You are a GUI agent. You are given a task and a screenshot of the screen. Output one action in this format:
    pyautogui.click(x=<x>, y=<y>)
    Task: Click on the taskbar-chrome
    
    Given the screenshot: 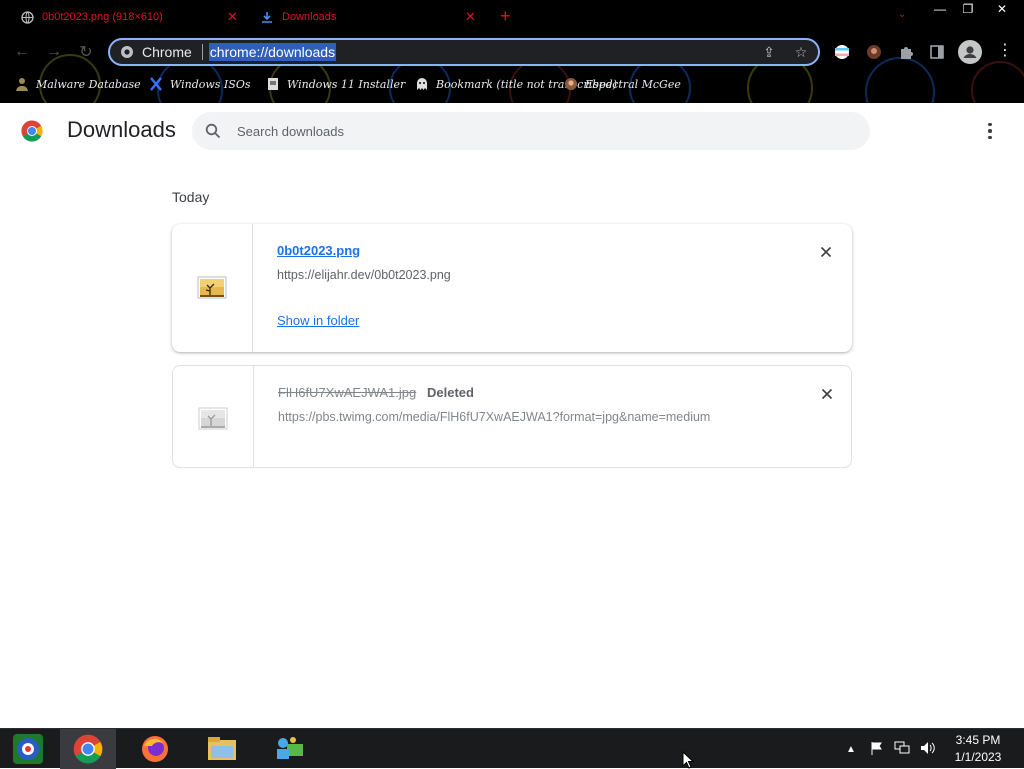 What is the action you would take?
    pyautogui.click(x=88, y=749)
    